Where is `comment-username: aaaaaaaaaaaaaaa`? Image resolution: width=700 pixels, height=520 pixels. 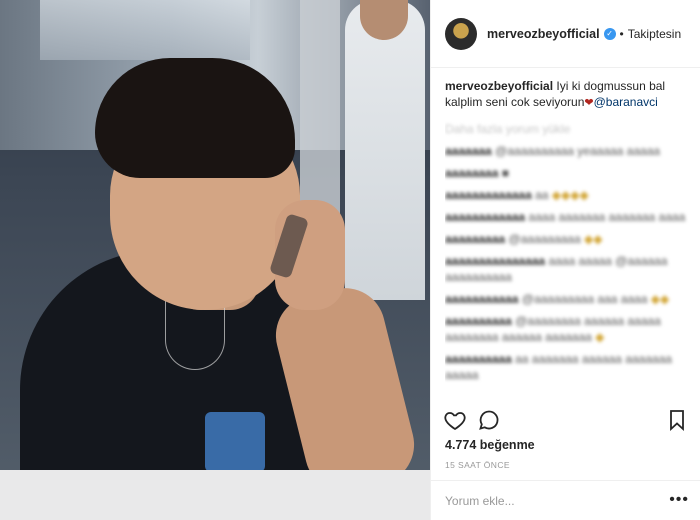 comment-username: aaaaaaaaaaaaaaa is located at coordinates (495, 261).